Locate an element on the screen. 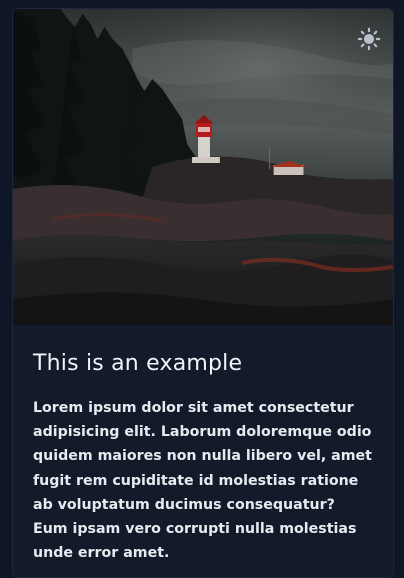 The width and height of the screenshot is (404, 578). sun-icon is located at coordinates (369, 39).